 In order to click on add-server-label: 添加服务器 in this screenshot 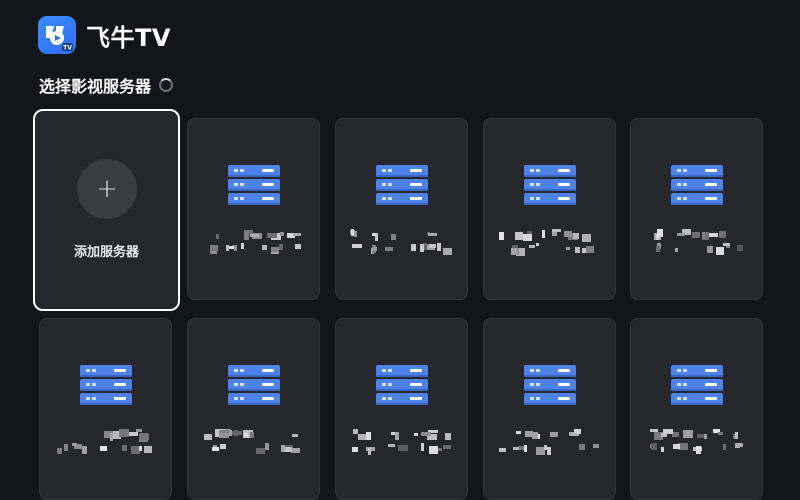, I will do `click(106, 252)`.